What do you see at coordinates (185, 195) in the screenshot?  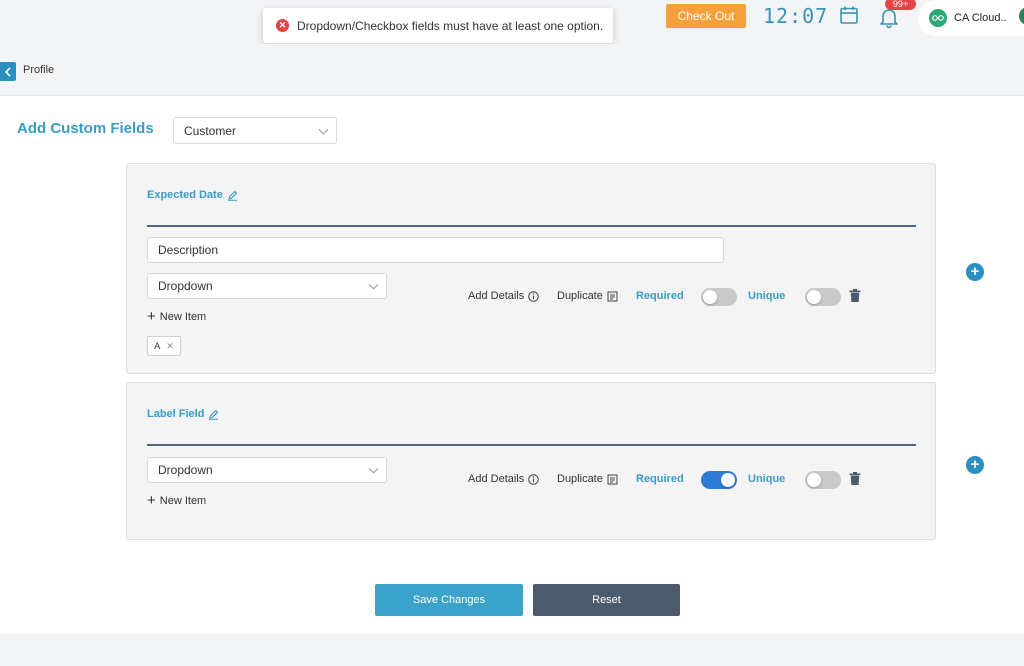 I see `field-title-text: Expected Date` at bounding box center [185, 195].